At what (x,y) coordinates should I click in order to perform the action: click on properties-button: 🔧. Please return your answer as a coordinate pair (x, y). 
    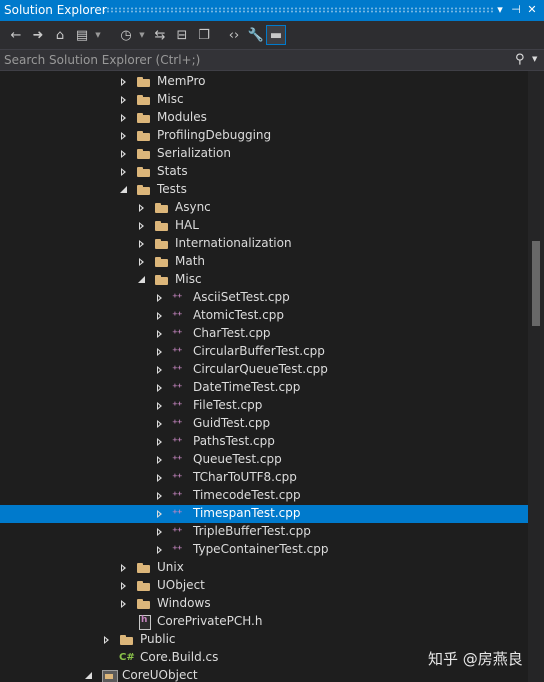
    Looking at the image, I should click on (256, 35).